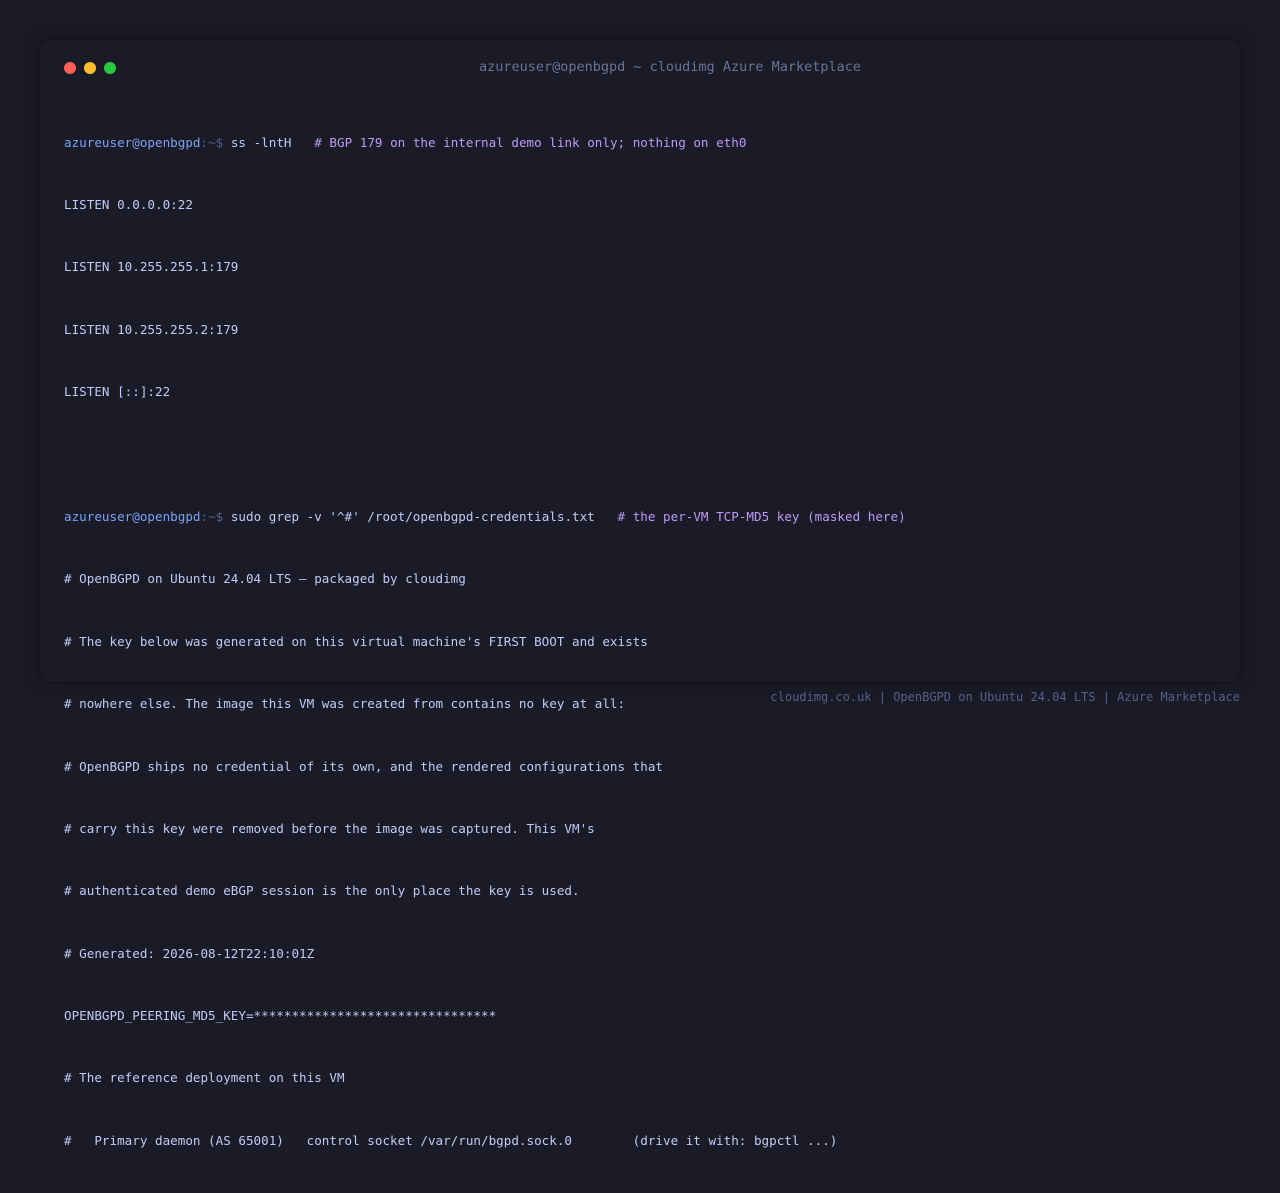  Describe the element at coordinates (204, 1078) in the screenshot. I see `output-line: # The reference deployment on this VM` at that location.